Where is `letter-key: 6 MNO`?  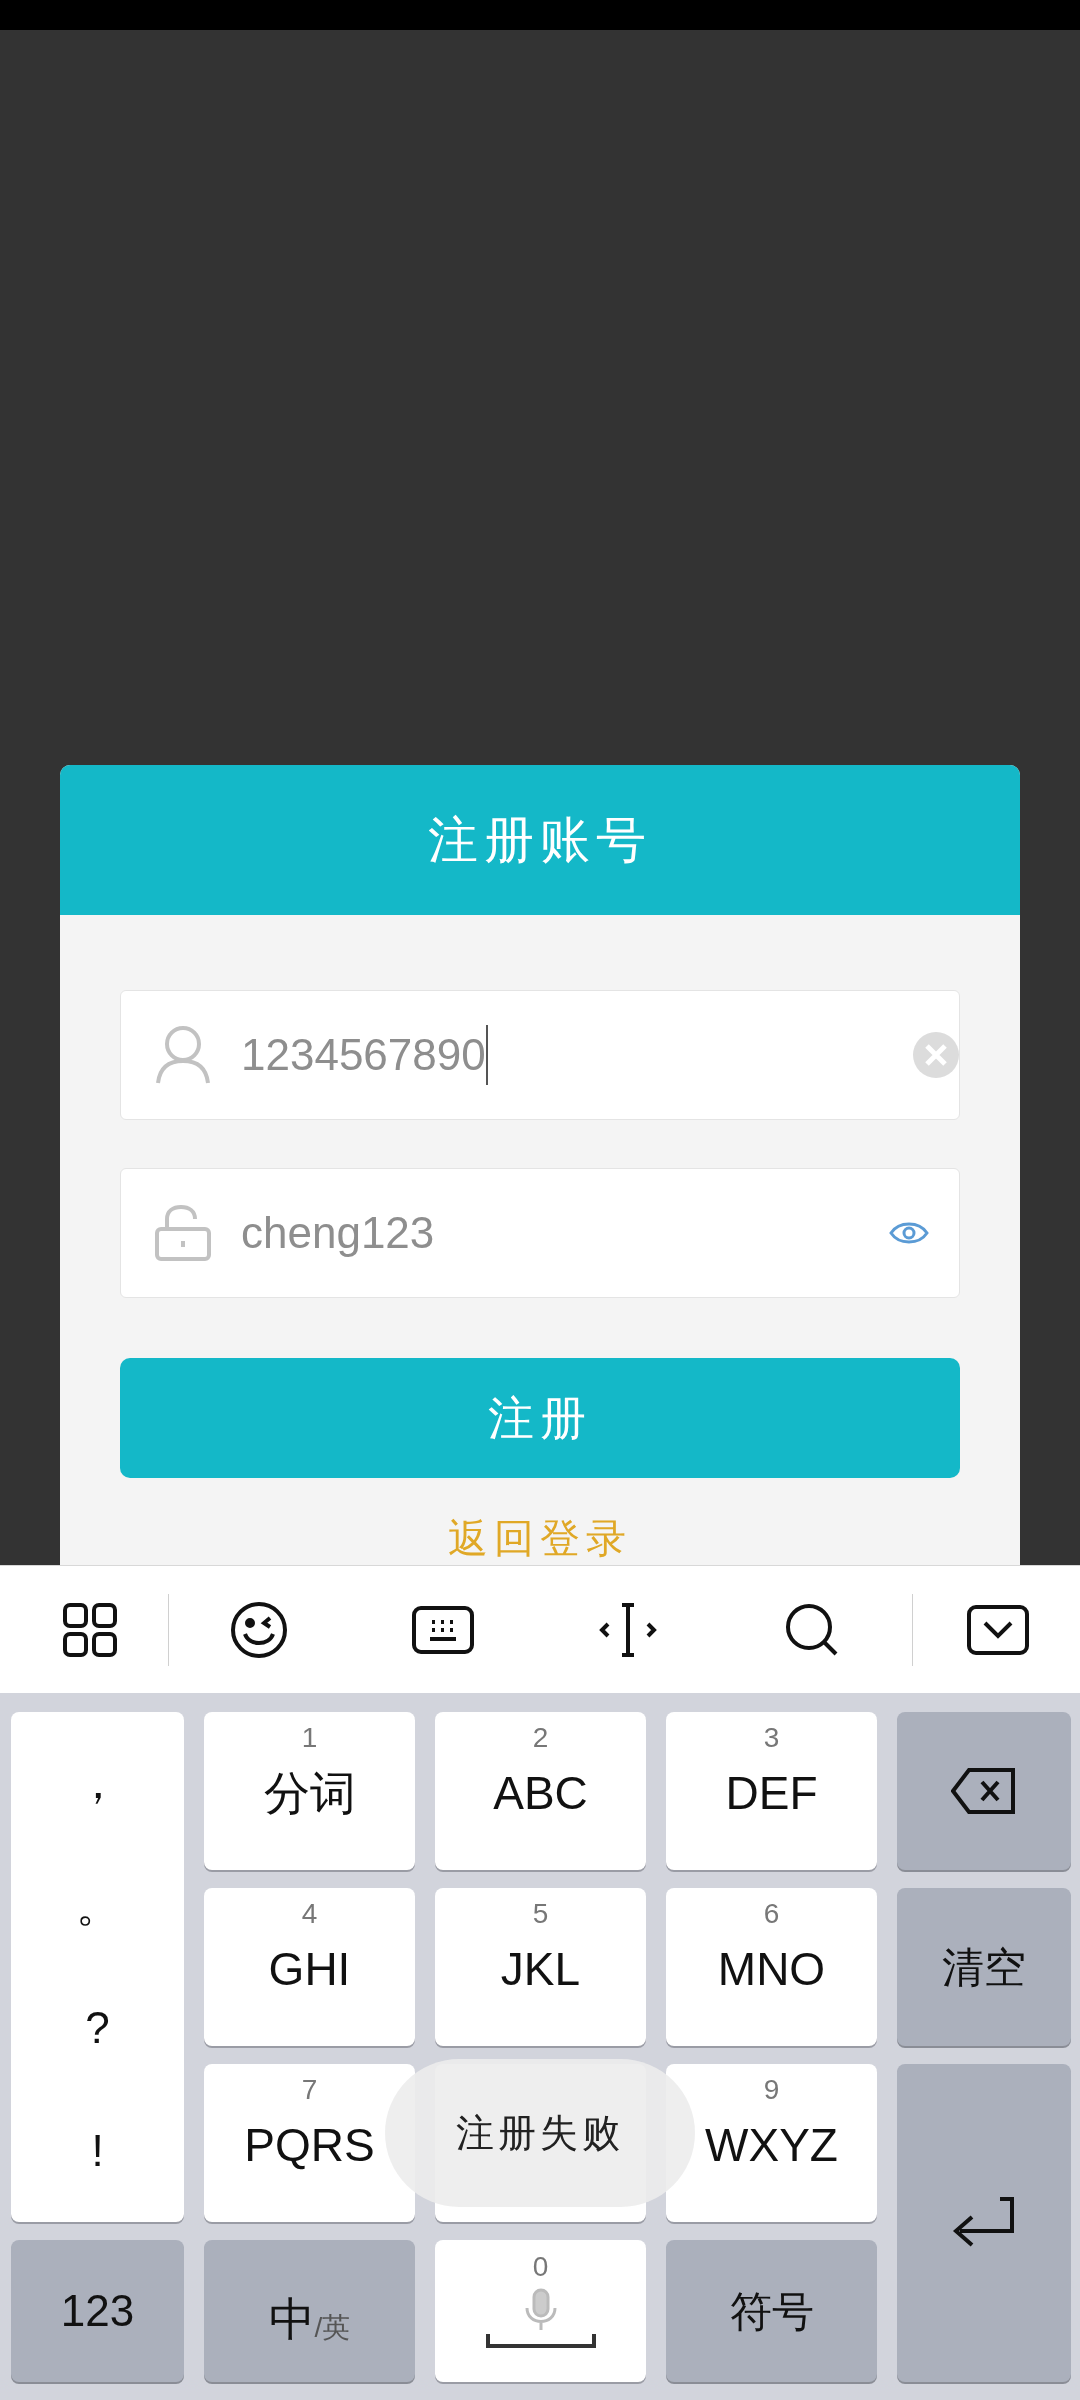 letter-key: 6 MNO is located at coordinates (771, 1967).